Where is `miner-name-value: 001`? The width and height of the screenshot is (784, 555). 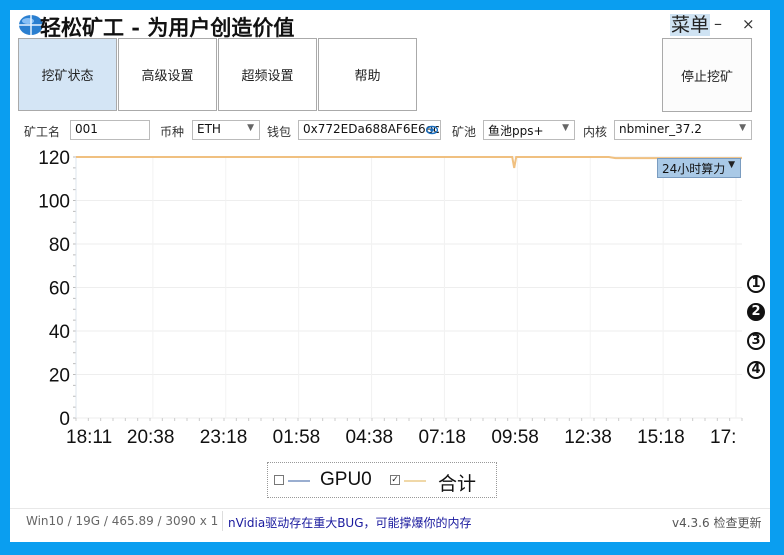
miner-name-value: 001 is located at coordinates (86, 129).